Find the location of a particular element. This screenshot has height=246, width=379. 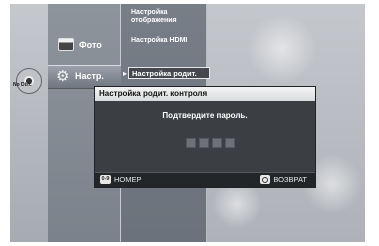

return-button: ВОЗВРАТ is located at coordinates (283, 179).